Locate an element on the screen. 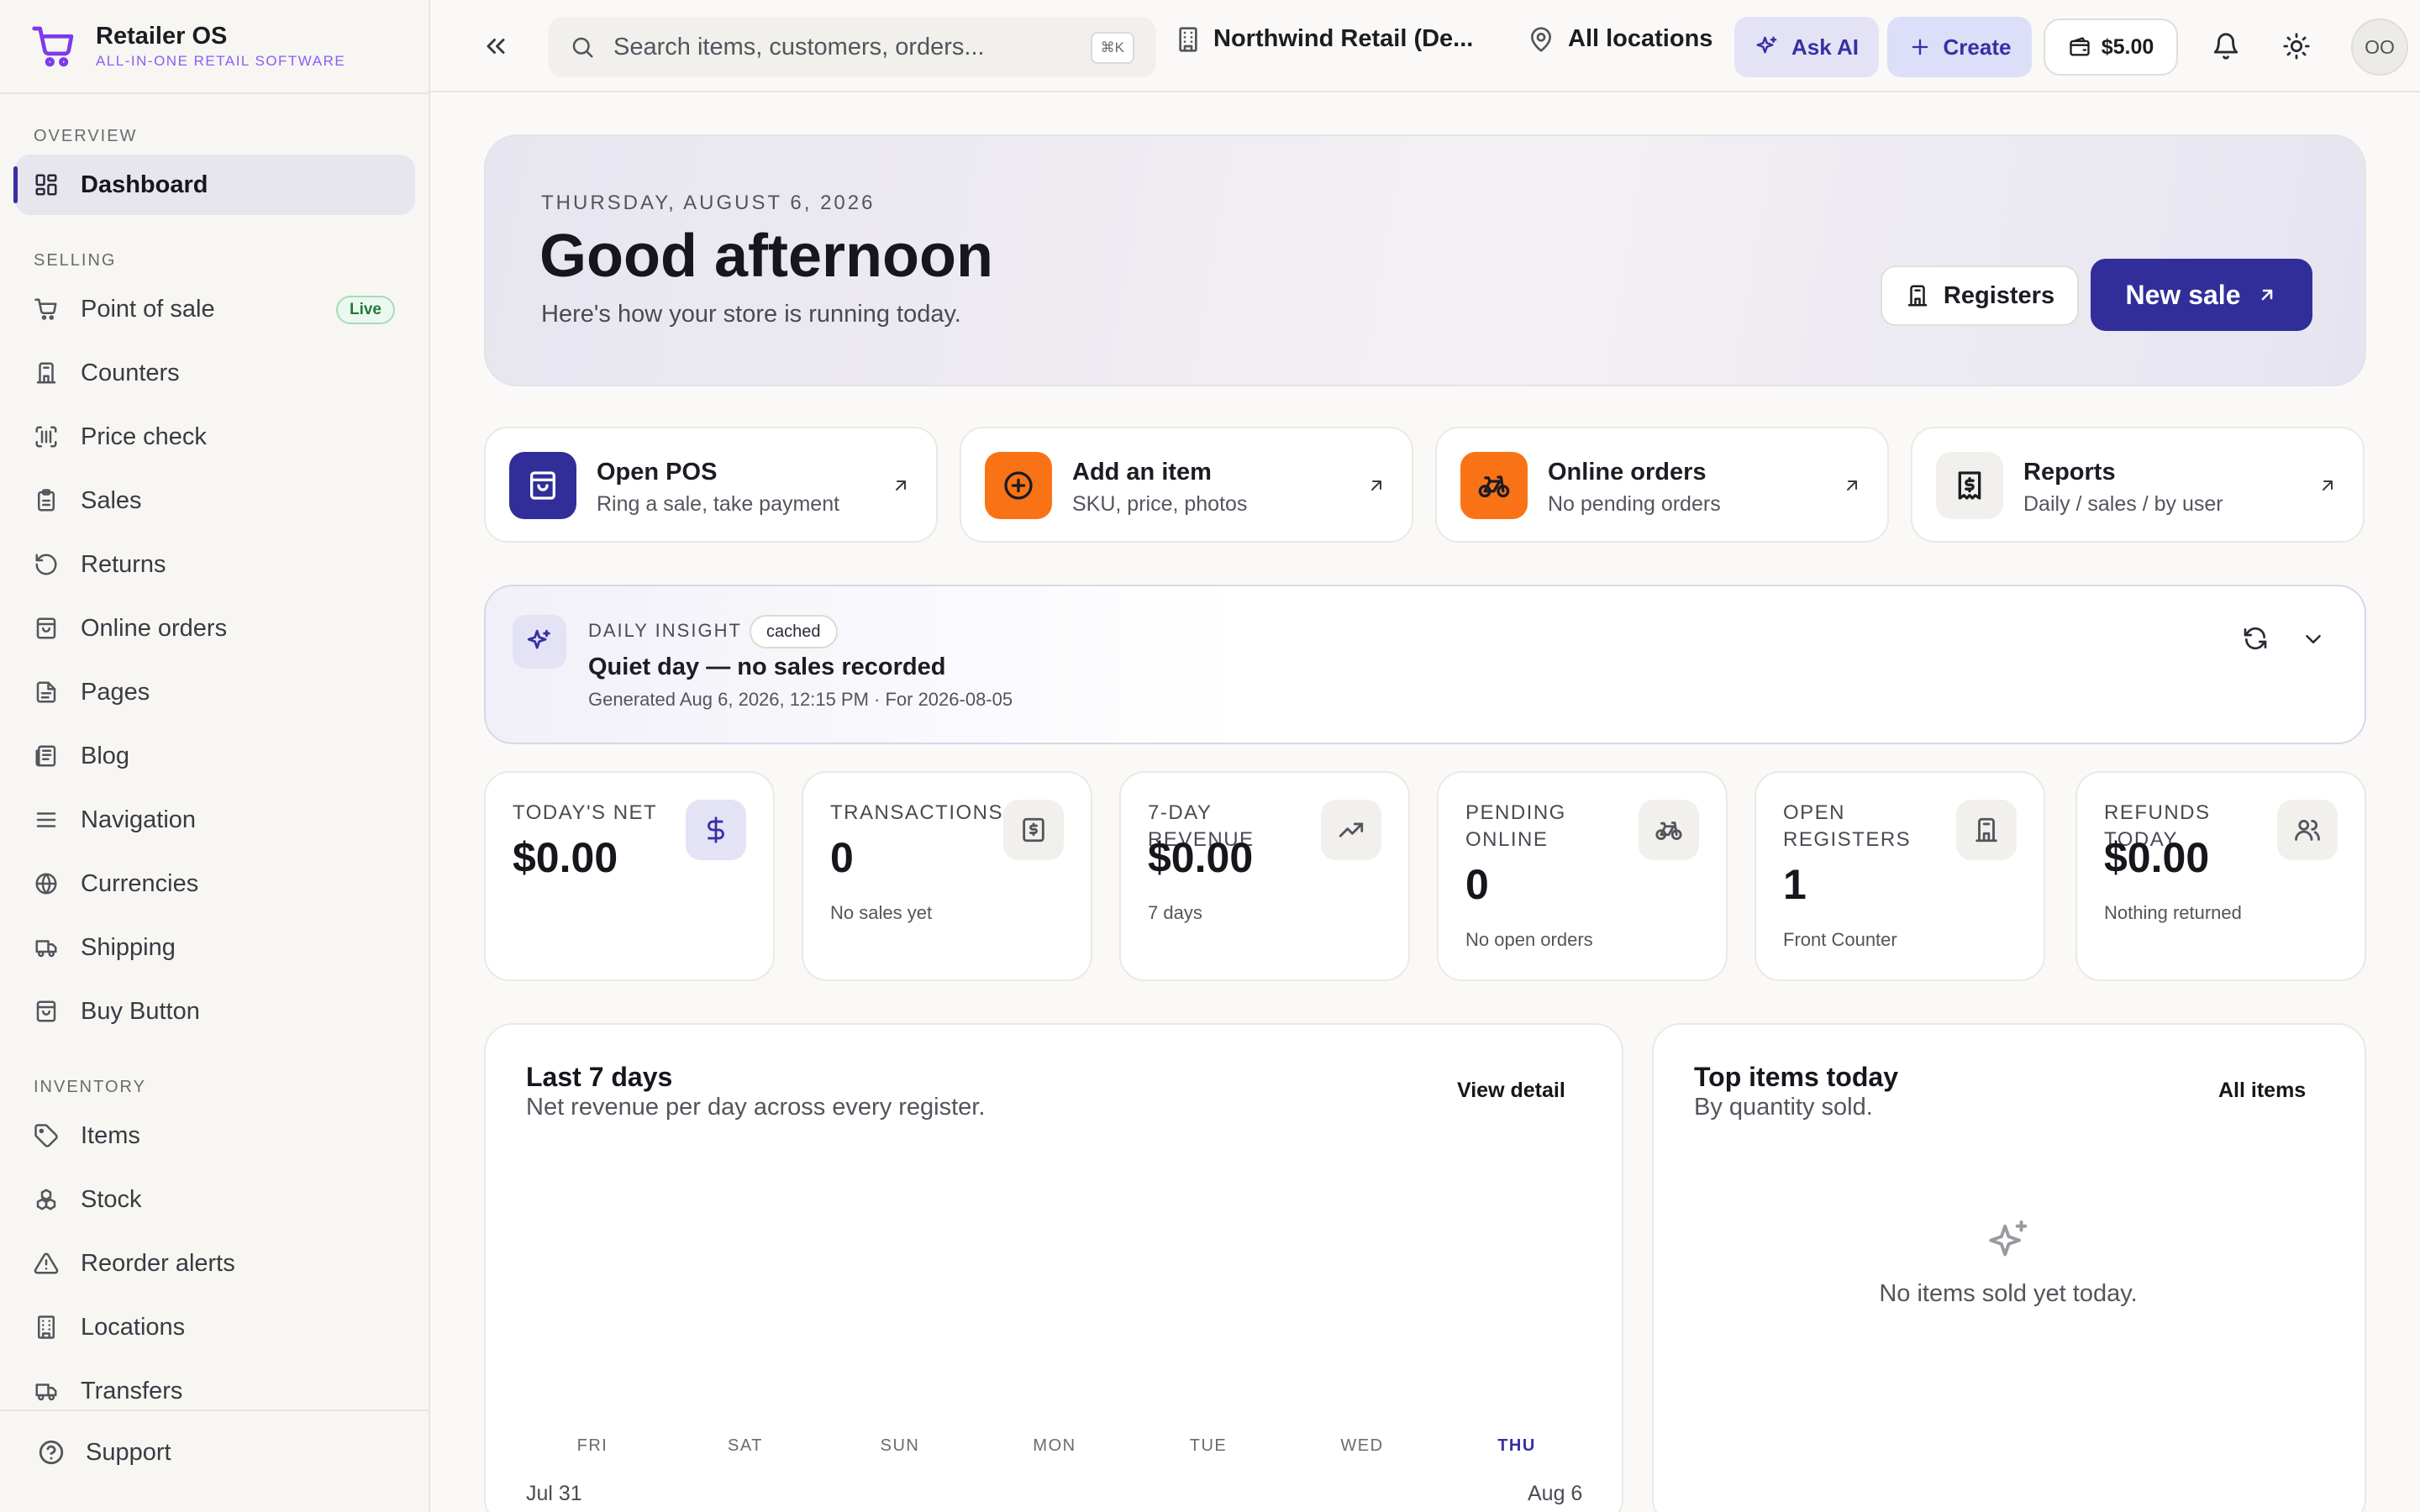  stat-card-pending-online: PENDING ONLINE 0 No open orders is located at coordinates (1583, 876).